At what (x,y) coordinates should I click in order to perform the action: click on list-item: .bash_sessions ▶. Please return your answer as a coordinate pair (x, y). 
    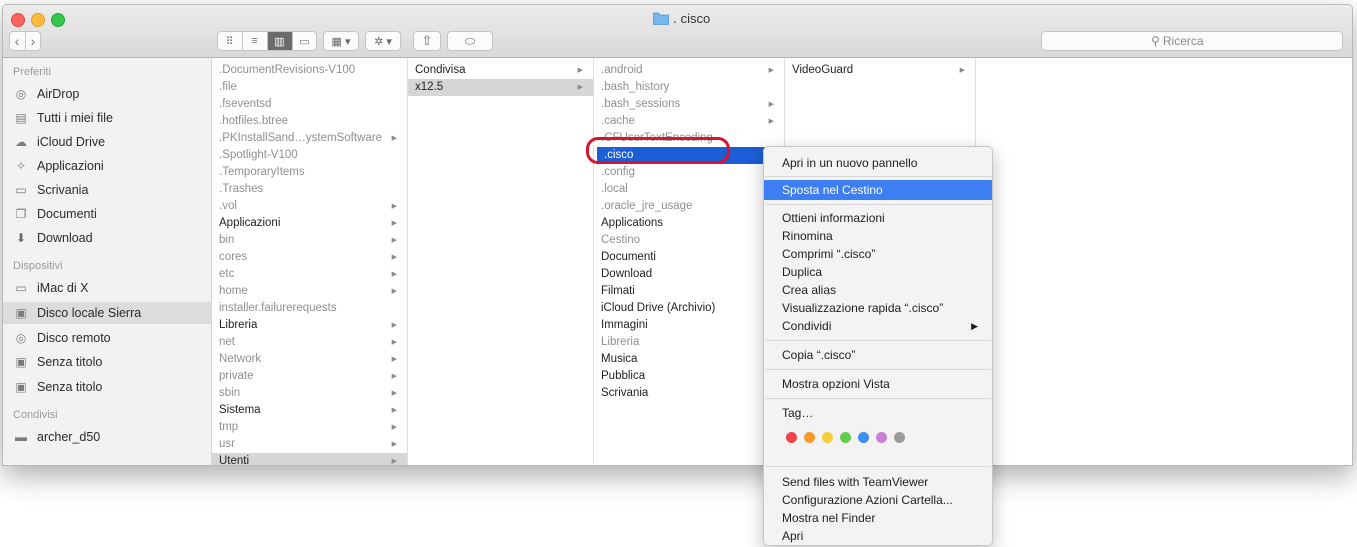
    Looking at the image, I should click on (689, 104).